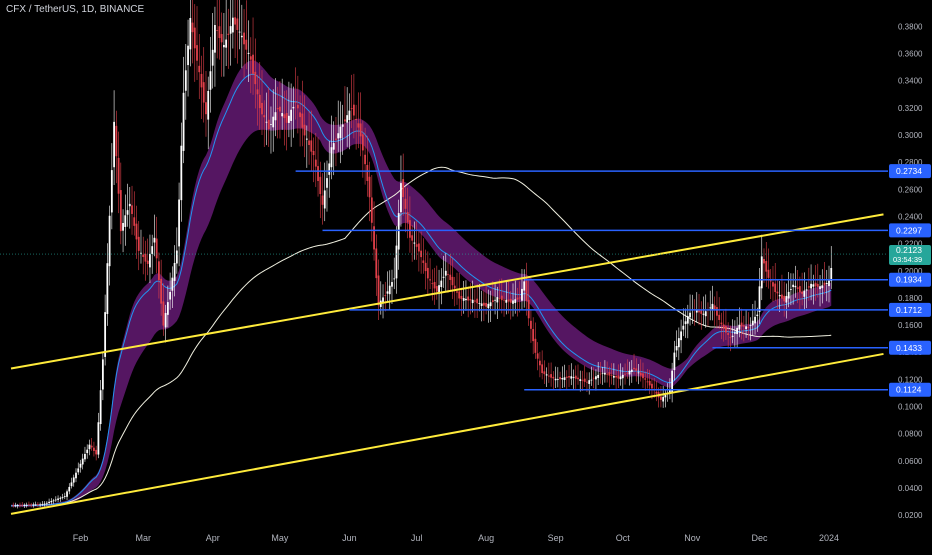 The width and height of the screenshot is (932, 555). I want to click on x-tick-label: May, so click(280, 538).